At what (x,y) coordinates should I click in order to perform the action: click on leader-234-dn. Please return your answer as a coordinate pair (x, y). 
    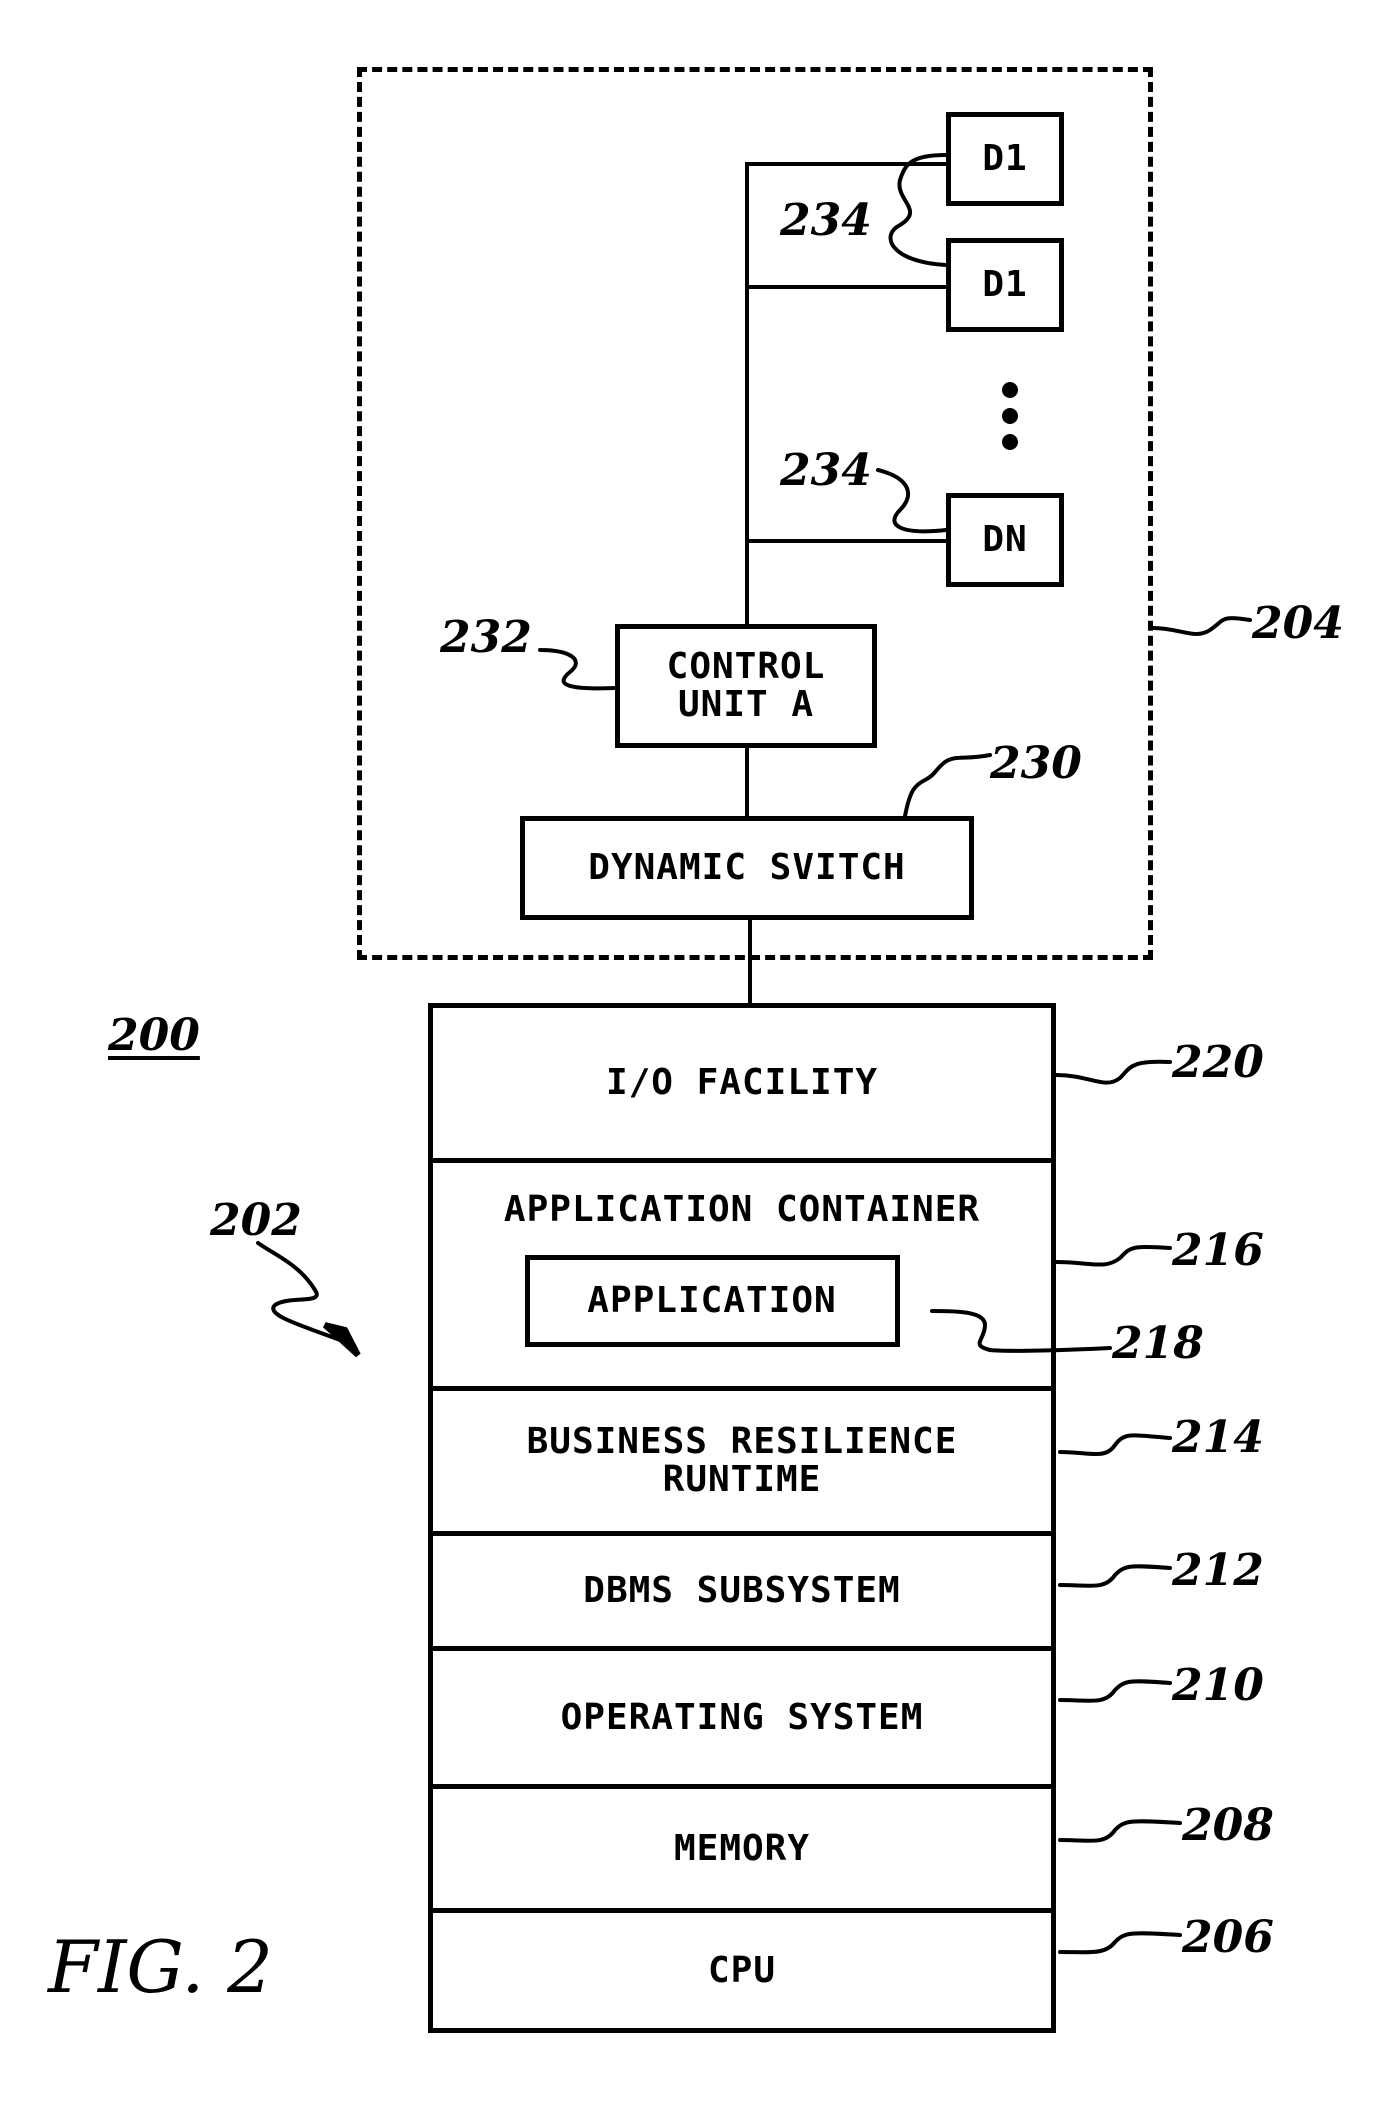
    Looking at the image, I should click on (912, 501).